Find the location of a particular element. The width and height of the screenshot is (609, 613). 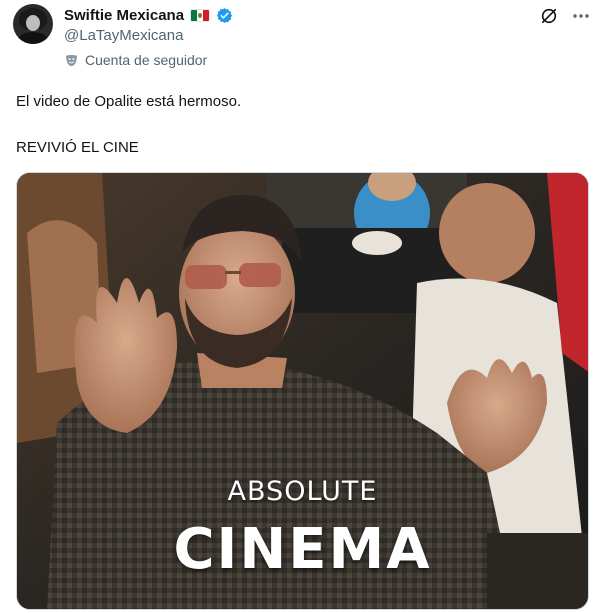

tweet-text-line-1: El video de Opalite está hermoso. is located at coordinates (129, 101).